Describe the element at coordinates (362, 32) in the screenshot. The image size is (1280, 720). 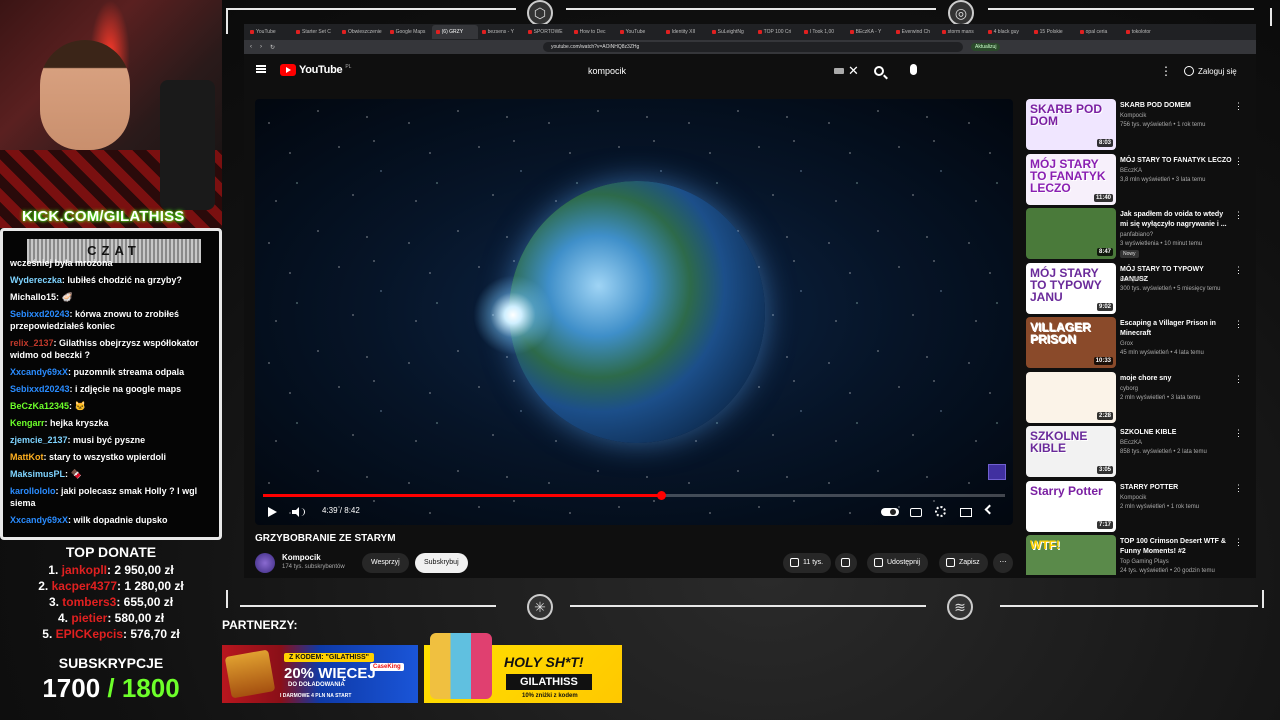
I see `browser-tab: Obwieszczenie` at that location.